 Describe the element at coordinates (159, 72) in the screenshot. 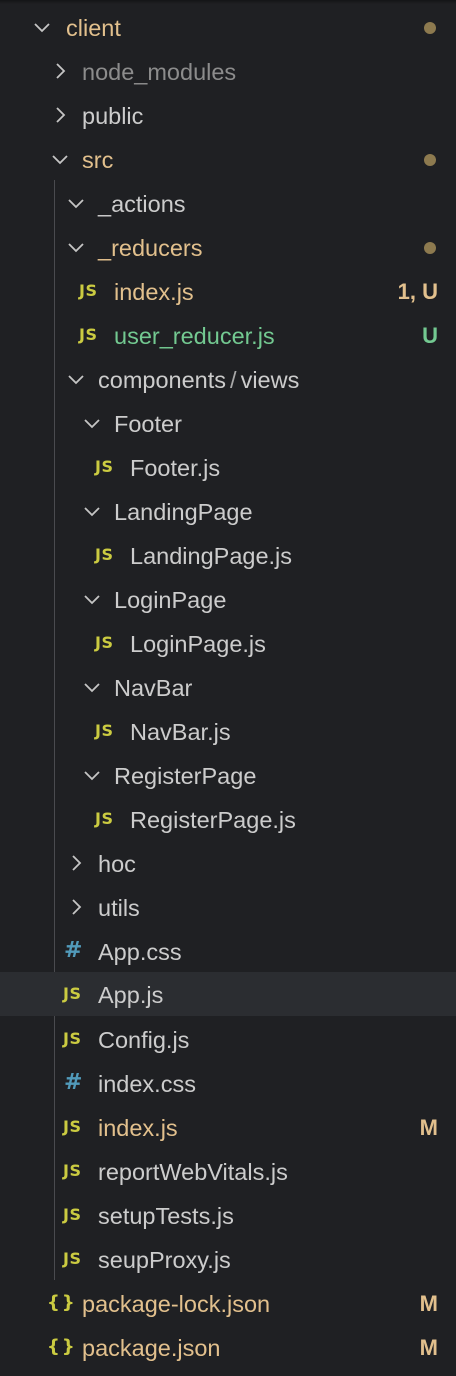

I see `tree-item-label: node_modules` at that location.